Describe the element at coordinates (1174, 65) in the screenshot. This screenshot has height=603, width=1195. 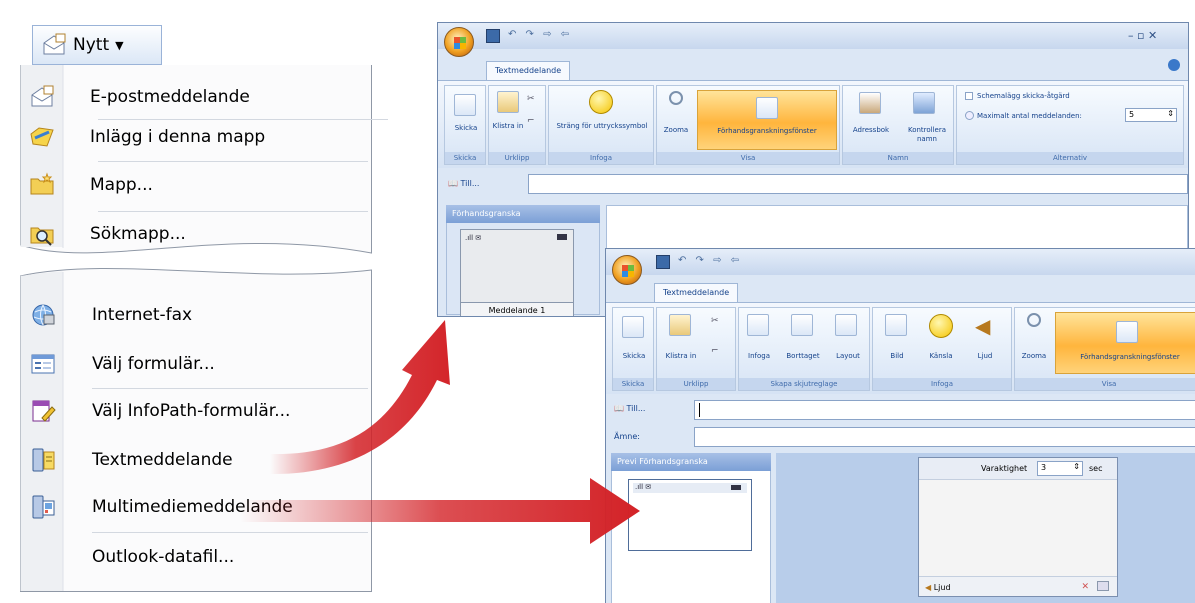
I see `help-icon` at that location.